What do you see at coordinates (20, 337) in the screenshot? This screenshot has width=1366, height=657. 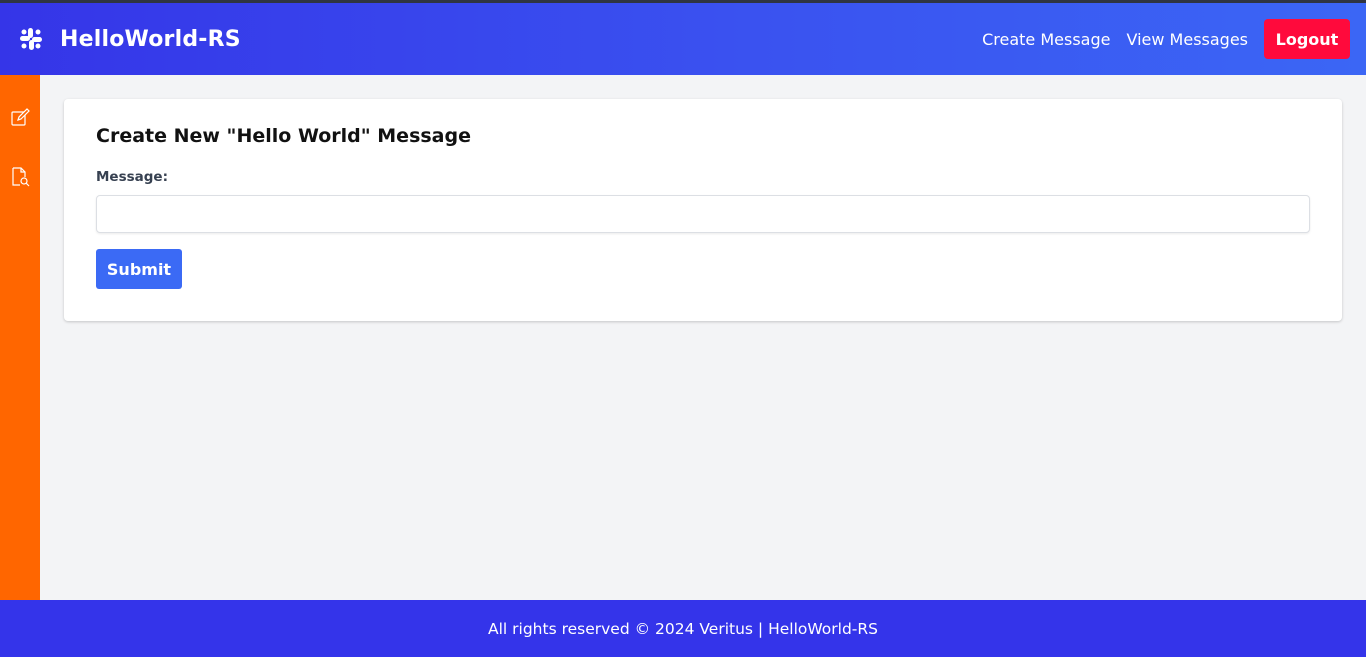 I see `sidebar` at bounding box center [20, 337].